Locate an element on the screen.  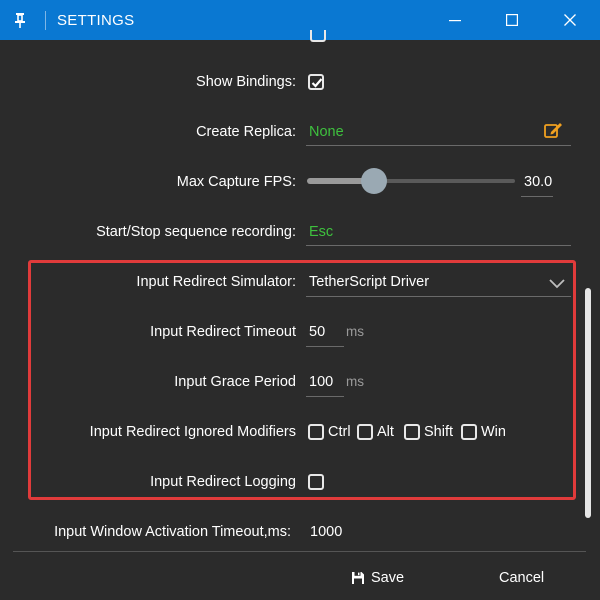
modifier-shift-label: Shift is located at coordinates (439, 432).